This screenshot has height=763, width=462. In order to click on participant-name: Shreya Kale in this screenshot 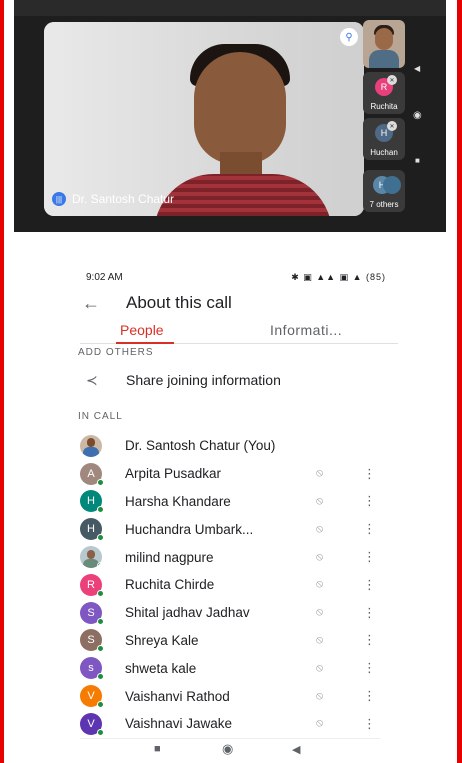, I will do `click(162, 640)`.